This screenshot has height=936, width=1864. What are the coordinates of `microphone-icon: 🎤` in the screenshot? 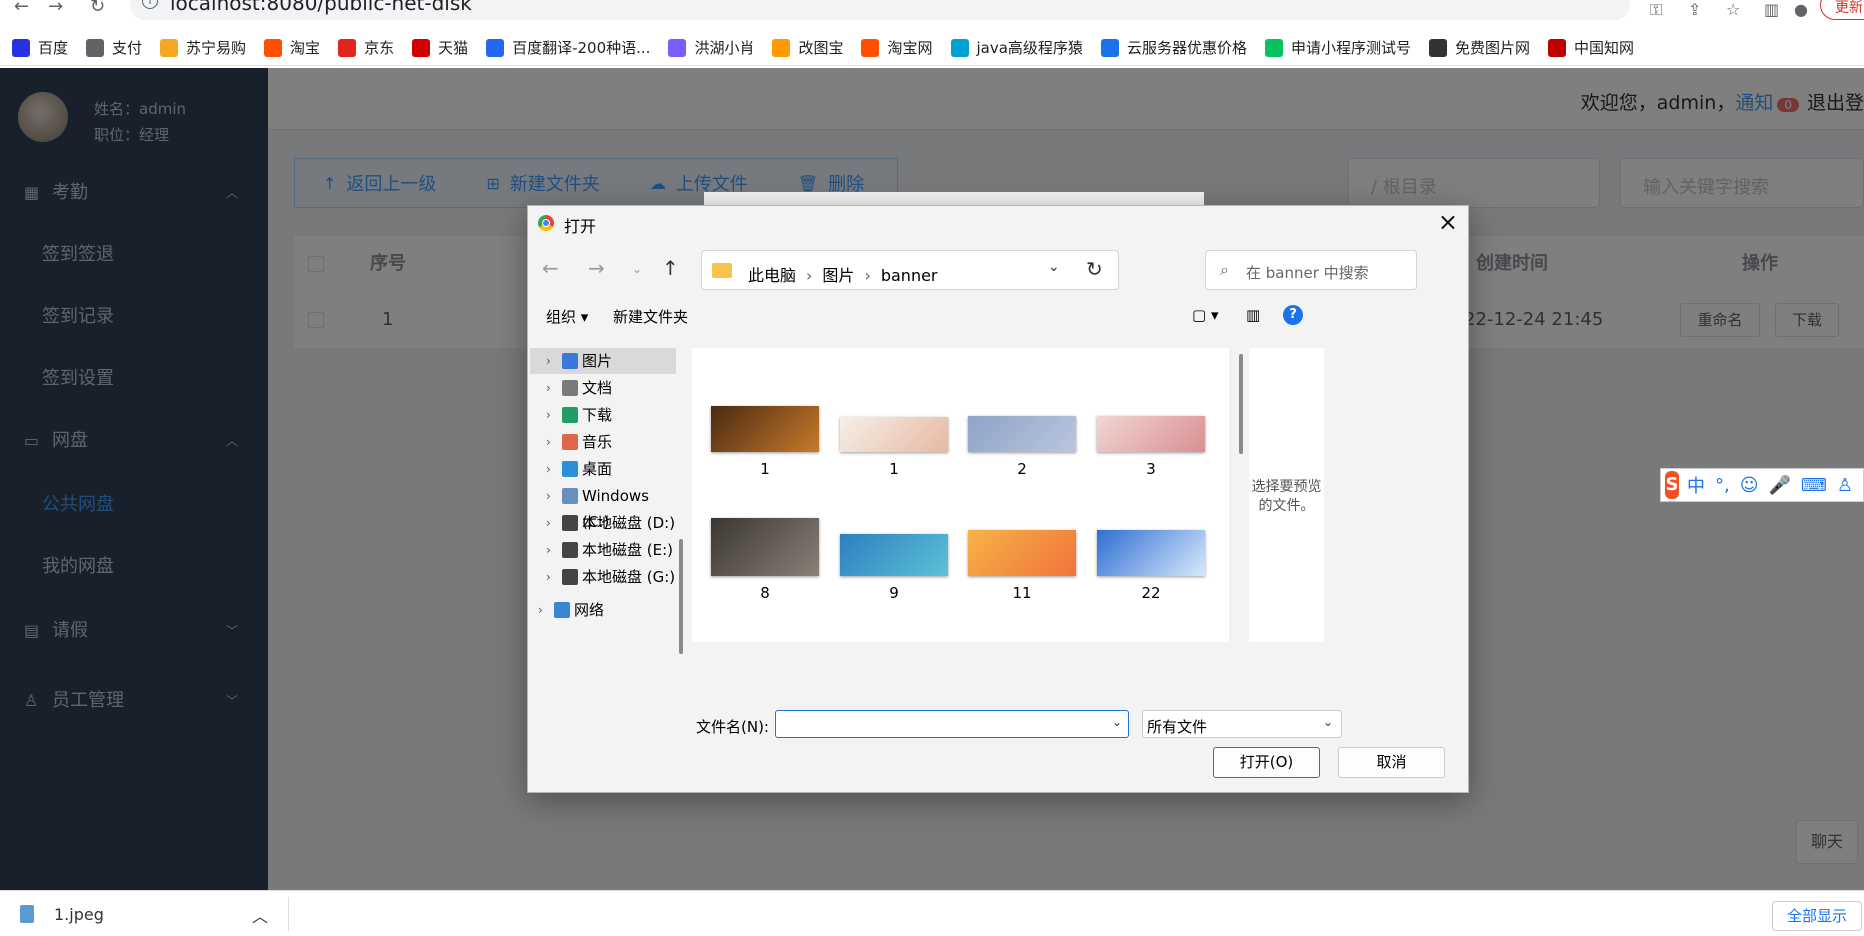 It's located at (1779, 485).